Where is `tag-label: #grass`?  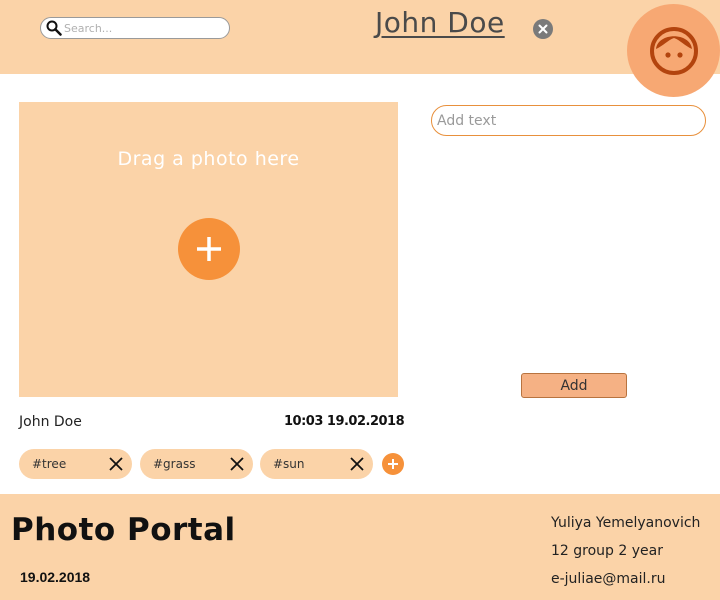
tag-label: #grass is located at coordinates (174, 464).